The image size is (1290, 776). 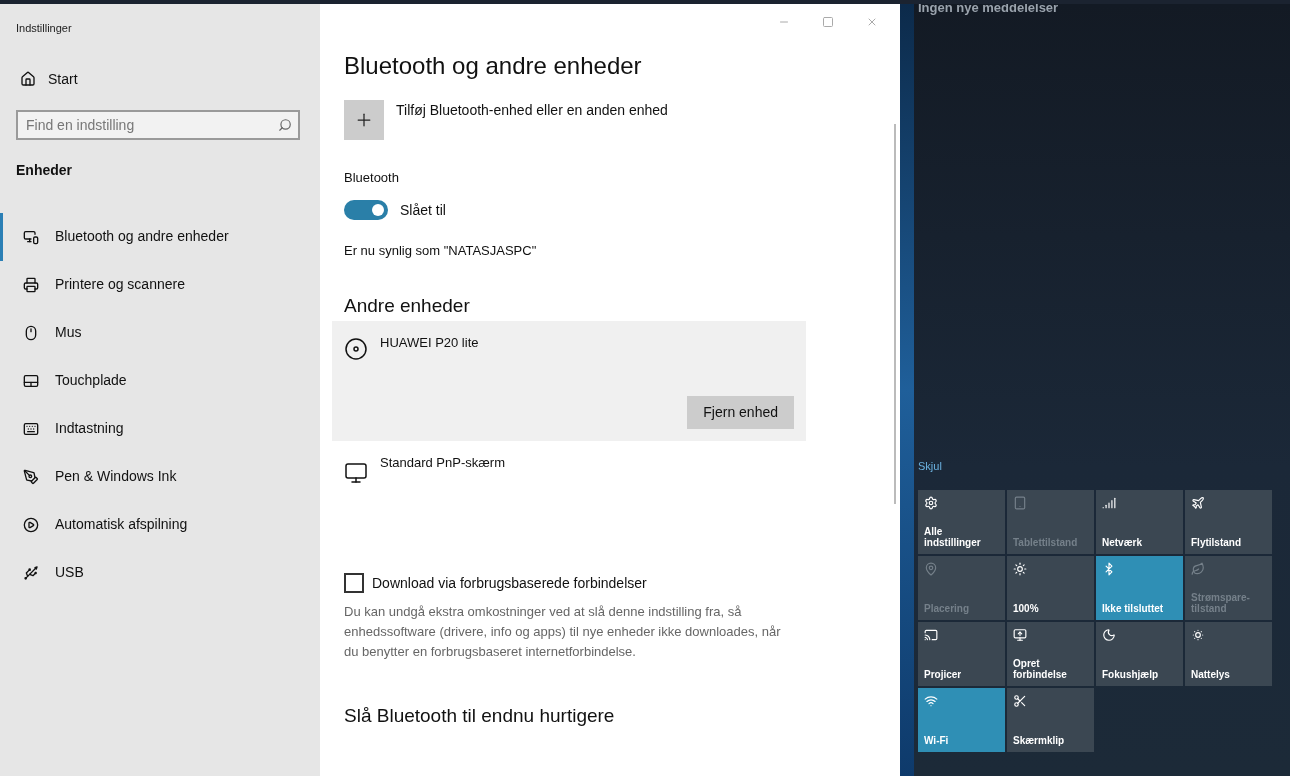 I want to click on section-heading: Slå Bluetooth til endnu hurtigere, so click(x=480, y=715).